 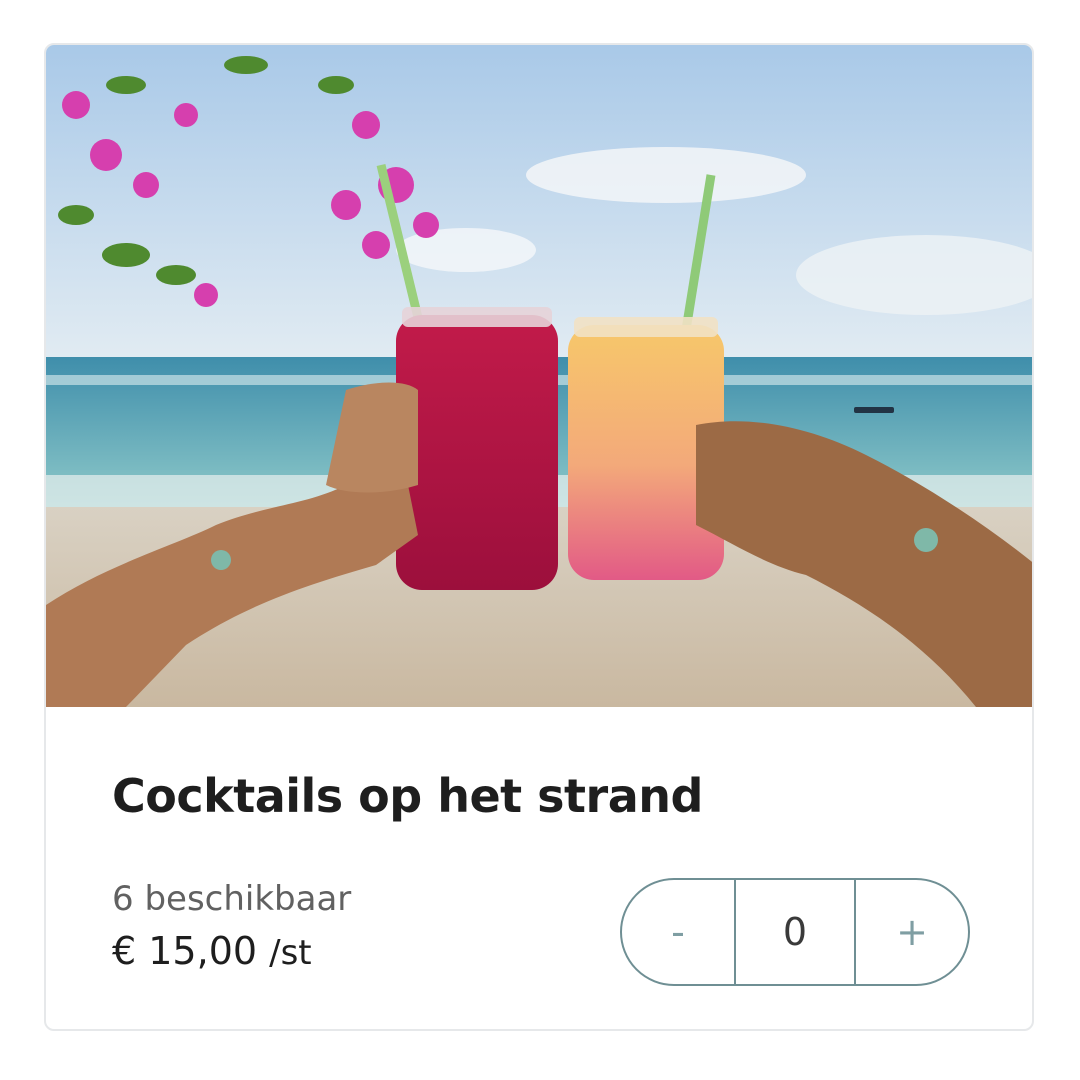 I want to click on price: € 15,00 /st, so click(x=212, y=951).